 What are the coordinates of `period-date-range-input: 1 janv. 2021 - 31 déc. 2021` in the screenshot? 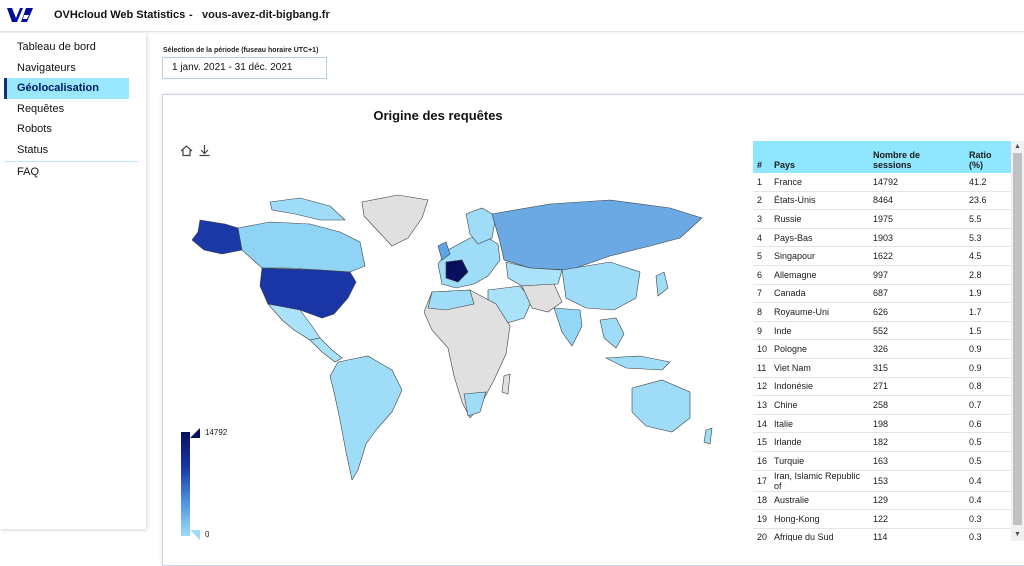 It's located at (244, 68).